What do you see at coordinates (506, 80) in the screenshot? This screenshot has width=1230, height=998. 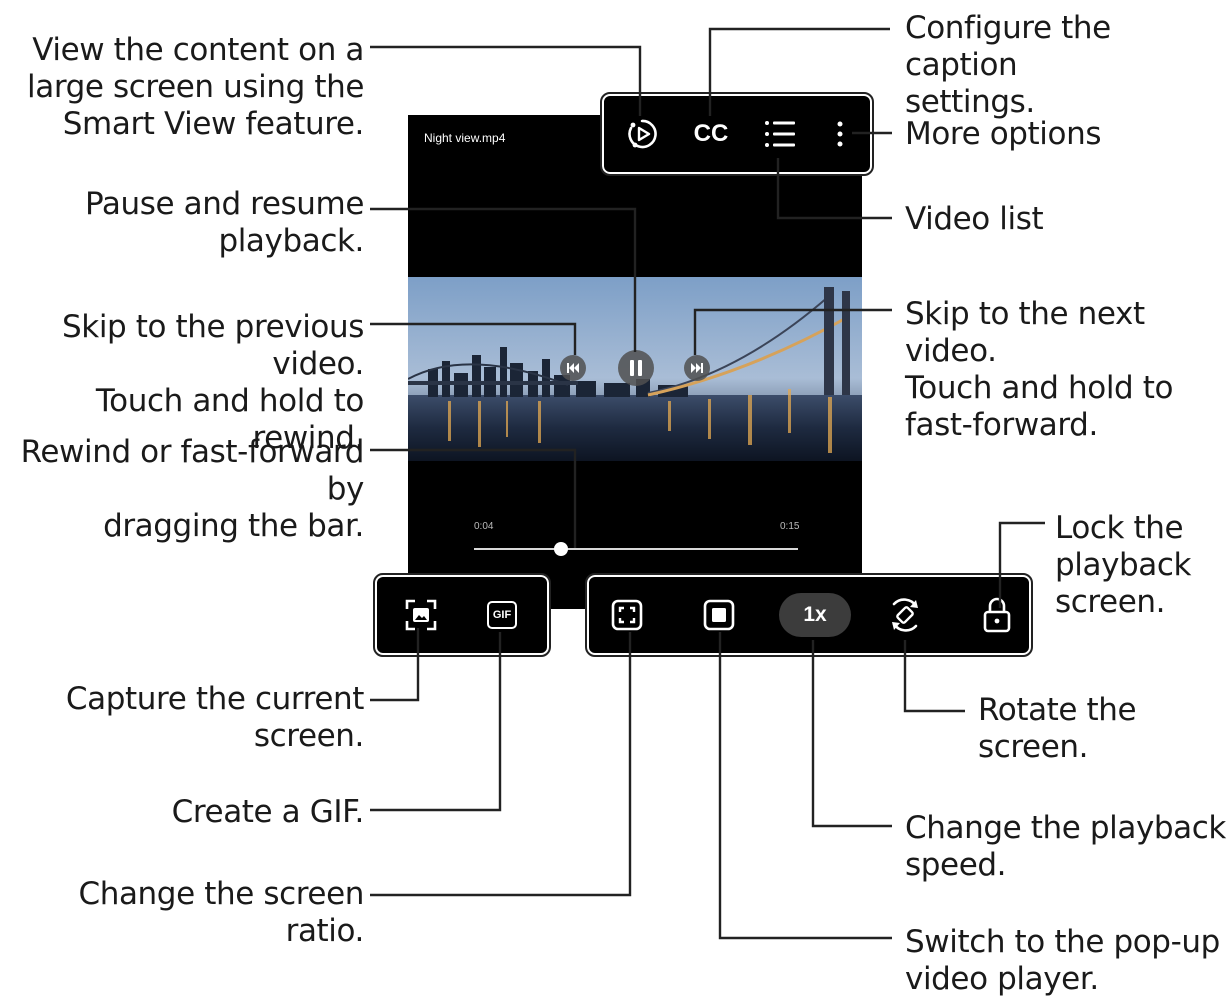 I see `leader-smart-view` at bounding box center [506, 80].